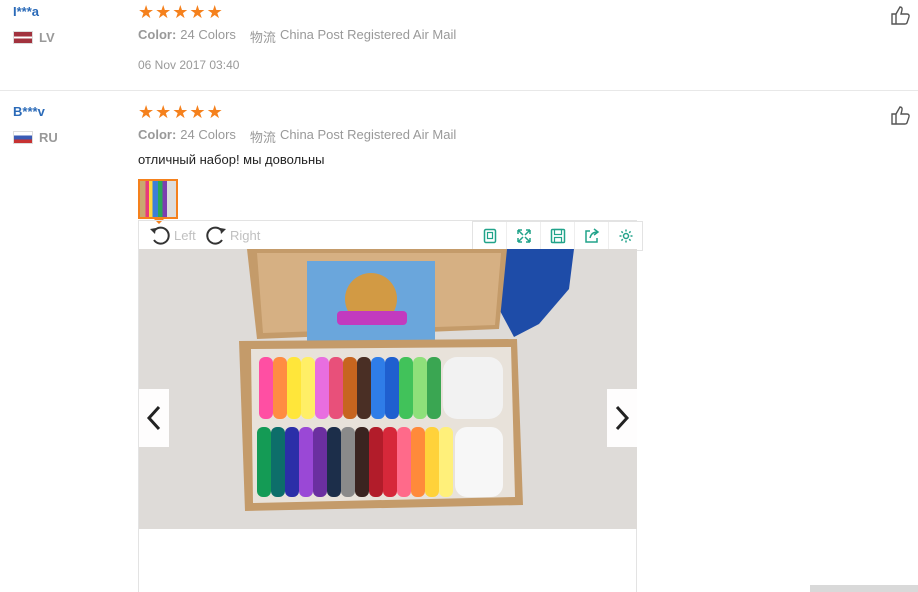  I want to click on settings-button, so click(625, 236).